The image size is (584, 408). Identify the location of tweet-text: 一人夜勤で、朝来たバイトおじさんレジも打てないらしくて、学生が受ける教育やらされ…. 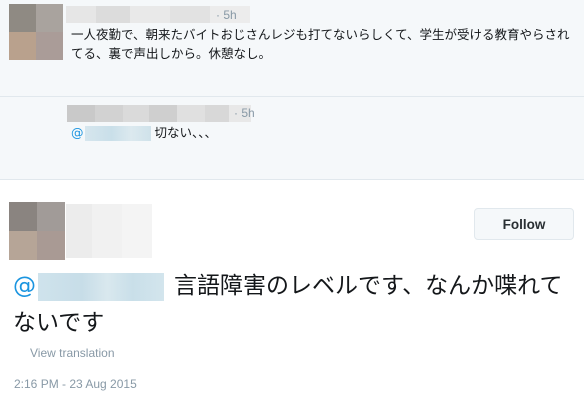
(320, 44).